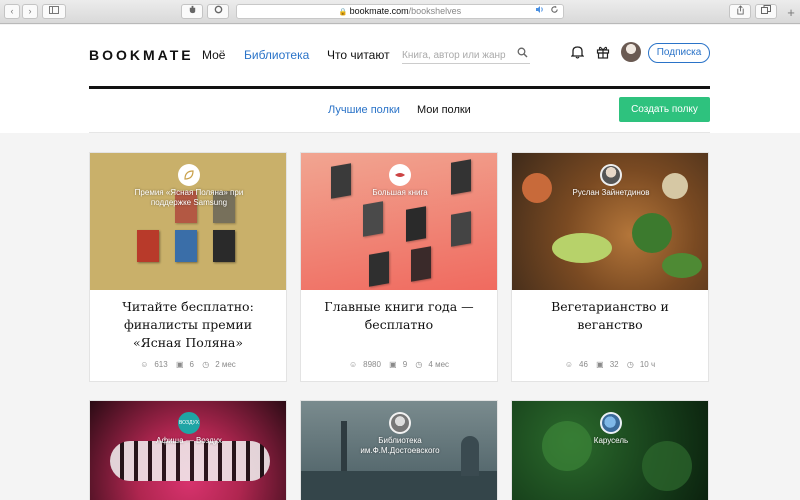 This screenshot has height=500, width=800. I want to click on tab-my-shelves: Мои полки, so click(444, 110).